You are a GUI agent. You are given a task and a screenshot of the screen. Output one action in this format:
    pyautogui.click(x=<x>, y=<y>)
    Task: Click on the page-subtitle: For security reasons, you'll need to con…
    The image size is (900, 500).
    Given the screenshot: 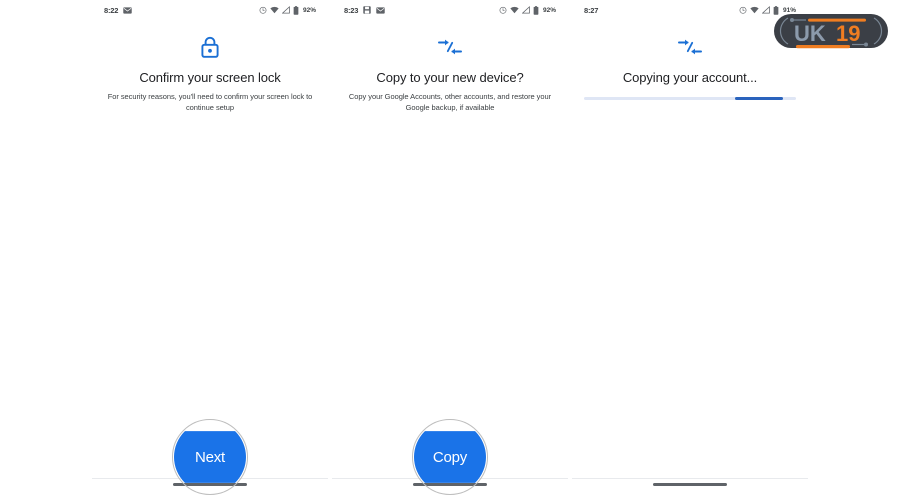 What is the action you would take?
    pyautogui.click(x=210, y=102)
    